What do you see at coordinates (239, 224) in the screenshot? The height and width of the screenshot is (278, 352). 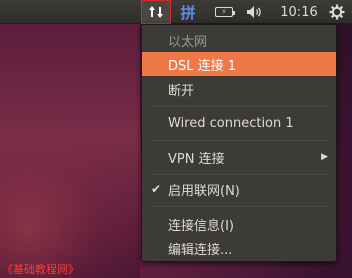 I see `menu-item-connection-info: 连接信息(I)` at bounding box center [239, 224].